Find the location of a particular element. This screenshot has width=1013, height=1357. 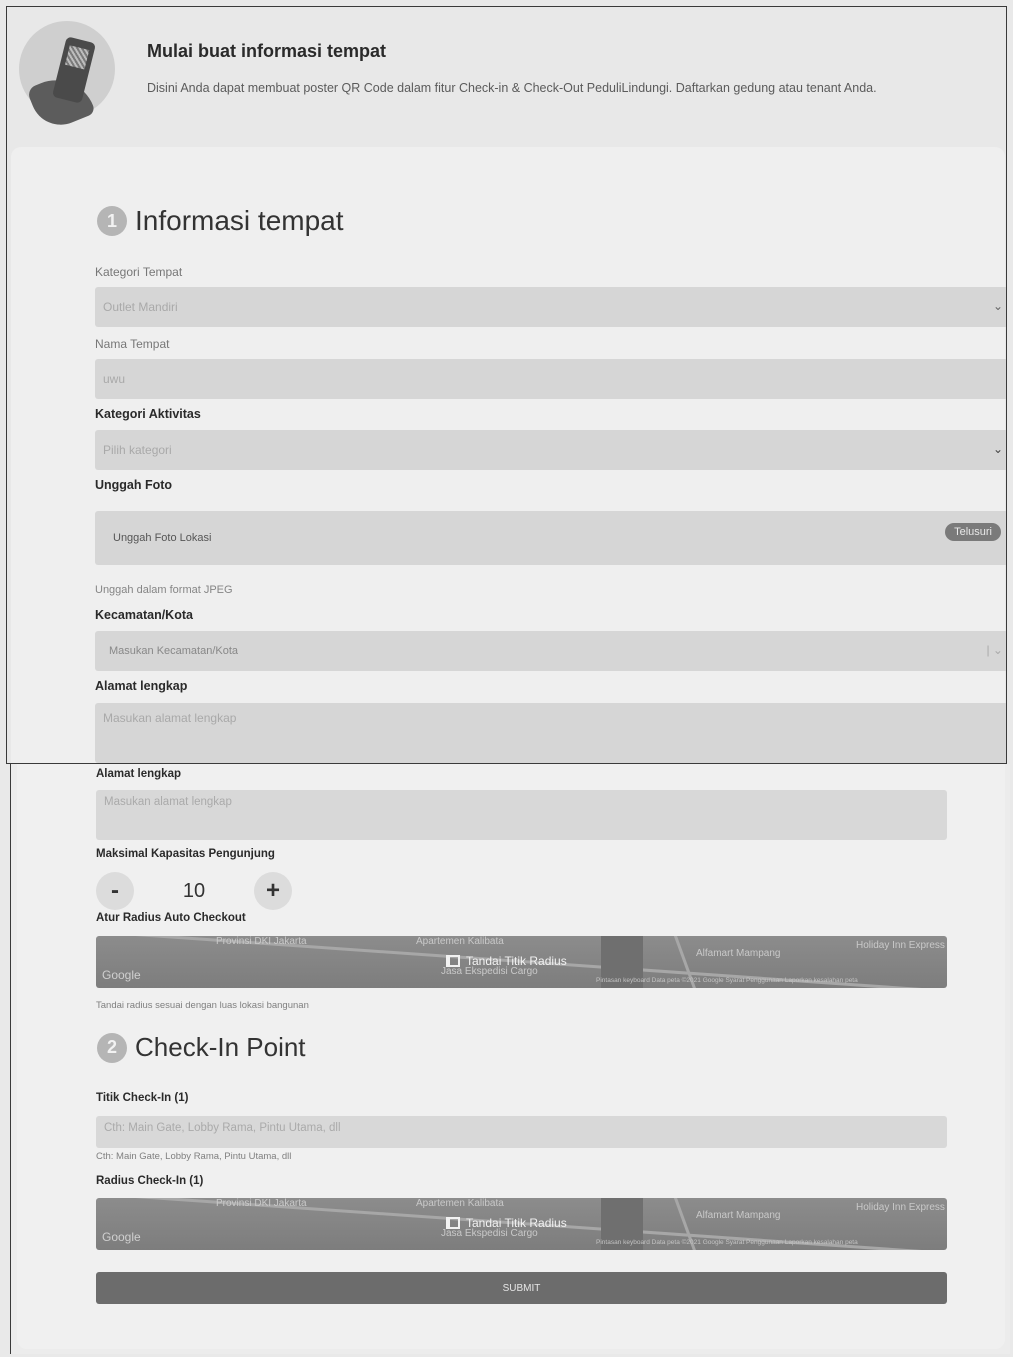

kategori-tempat-value: Outlet Mandiri is located at coordinates (140, 307).